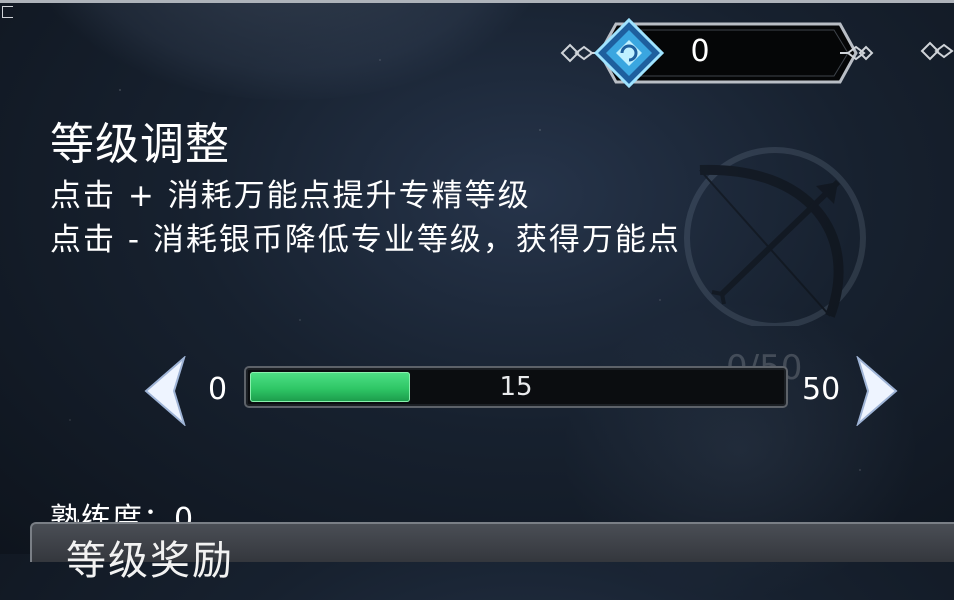 This screenshot has height=600, width=954. I want to click on level-current-value: 15, so click(516, 387).